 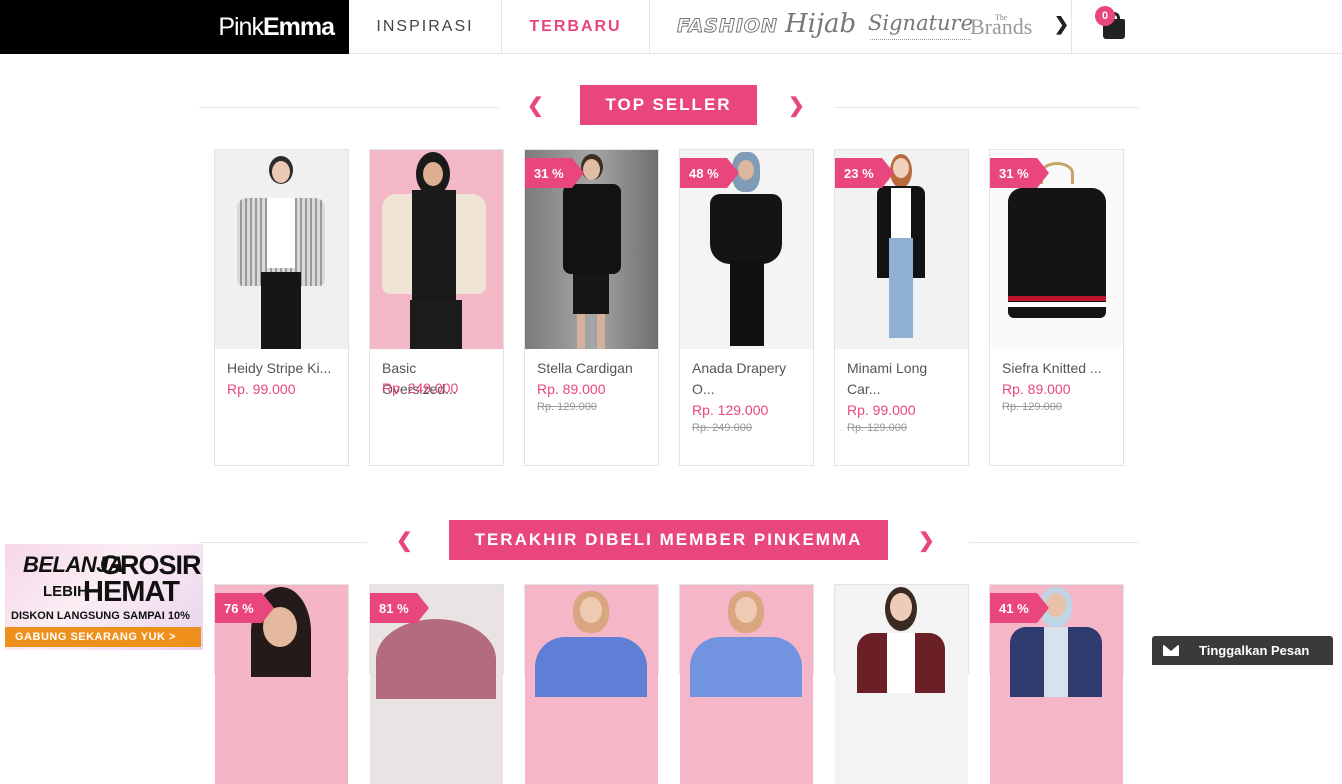 What do you see at coordinates (592, 229) in the screenshot?
I see `black-cardigan` at bounding box center [592, 229].